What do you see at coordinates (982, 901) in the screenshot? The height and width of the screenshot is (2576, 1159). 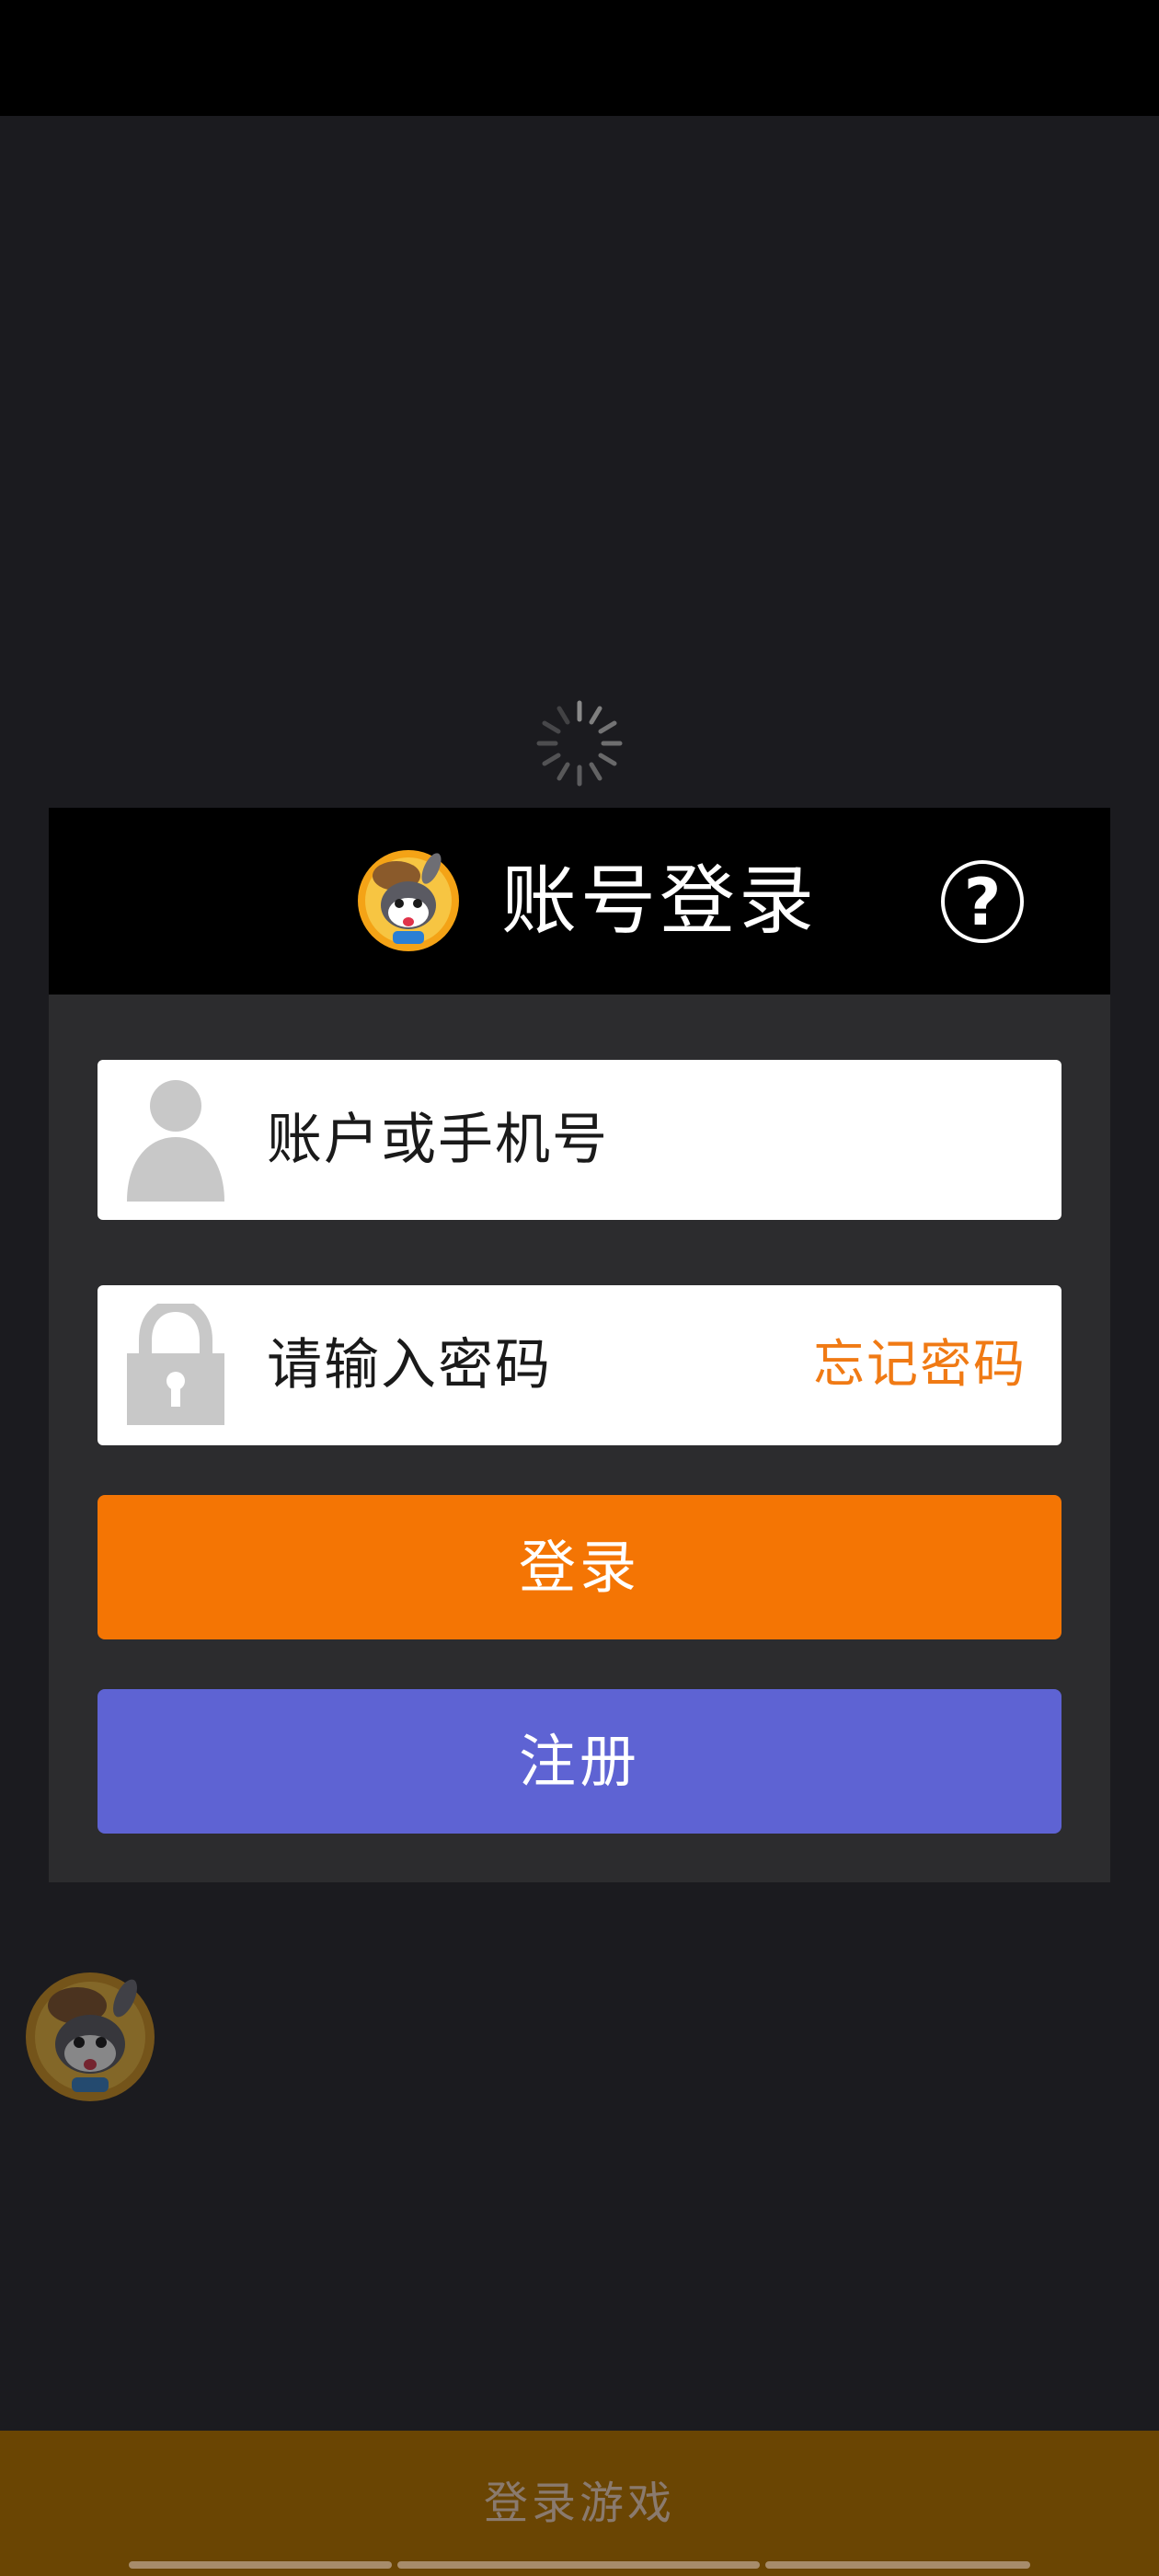 I see `help-button: ?` at bounding box center [982, 901].